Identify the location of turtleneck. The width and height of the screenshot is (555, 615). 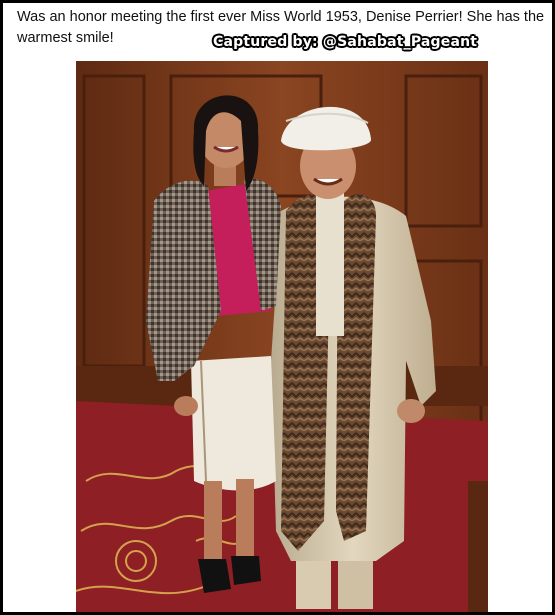
(330, 261).